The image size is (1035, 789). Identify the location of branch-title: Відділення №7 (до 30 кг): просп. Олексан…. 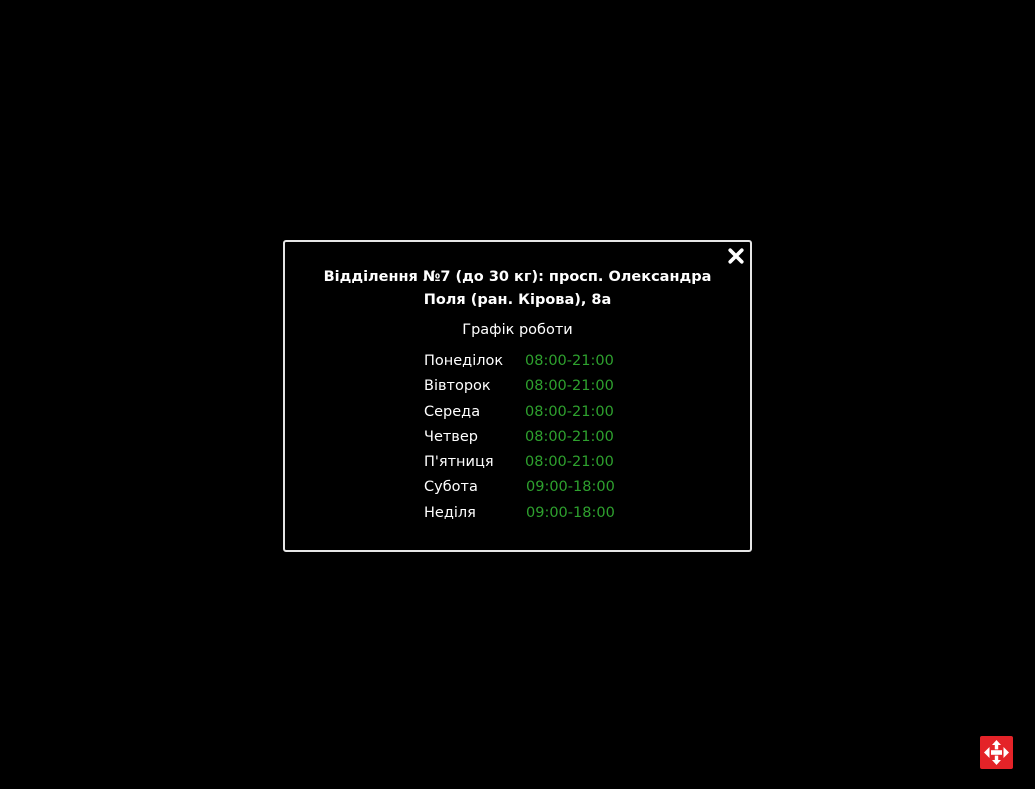
(517, 288).